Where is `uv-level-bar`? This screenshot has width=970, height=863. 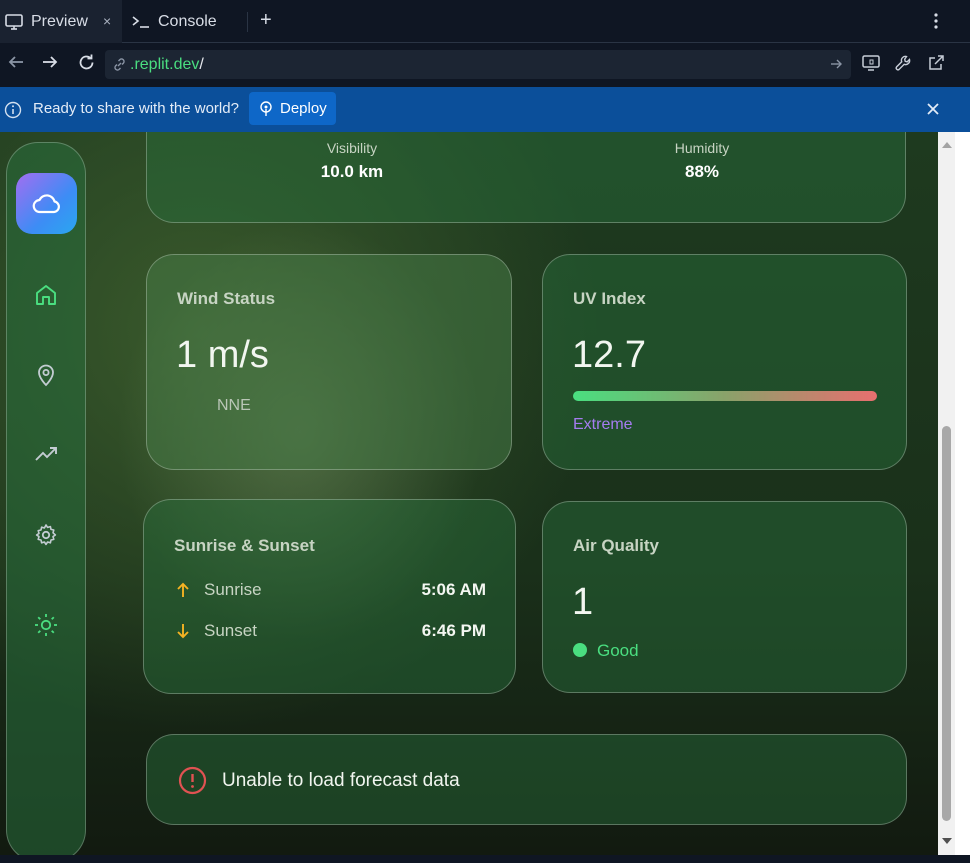
uv-level-bar is located at coordinates (725, 396).